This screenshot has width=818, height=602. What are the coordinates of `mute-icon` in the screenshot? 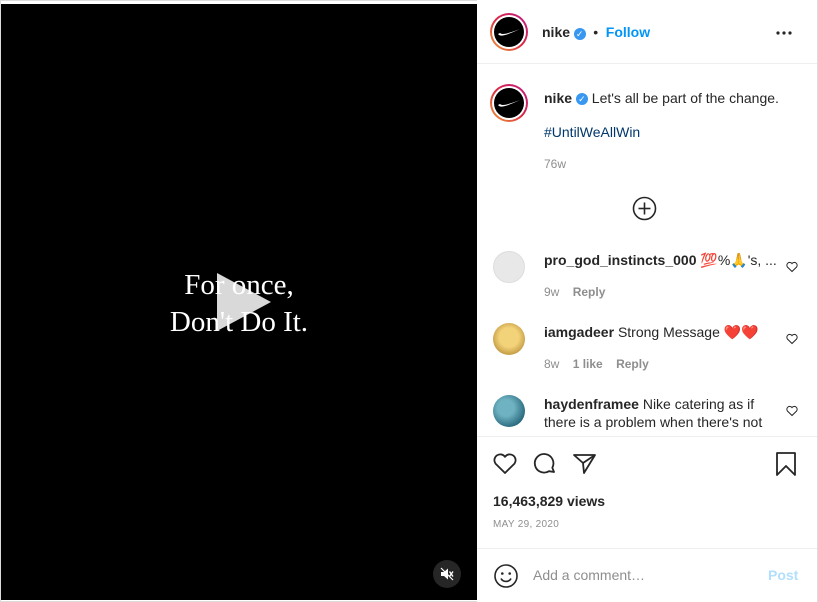 It's located at (447, 574).